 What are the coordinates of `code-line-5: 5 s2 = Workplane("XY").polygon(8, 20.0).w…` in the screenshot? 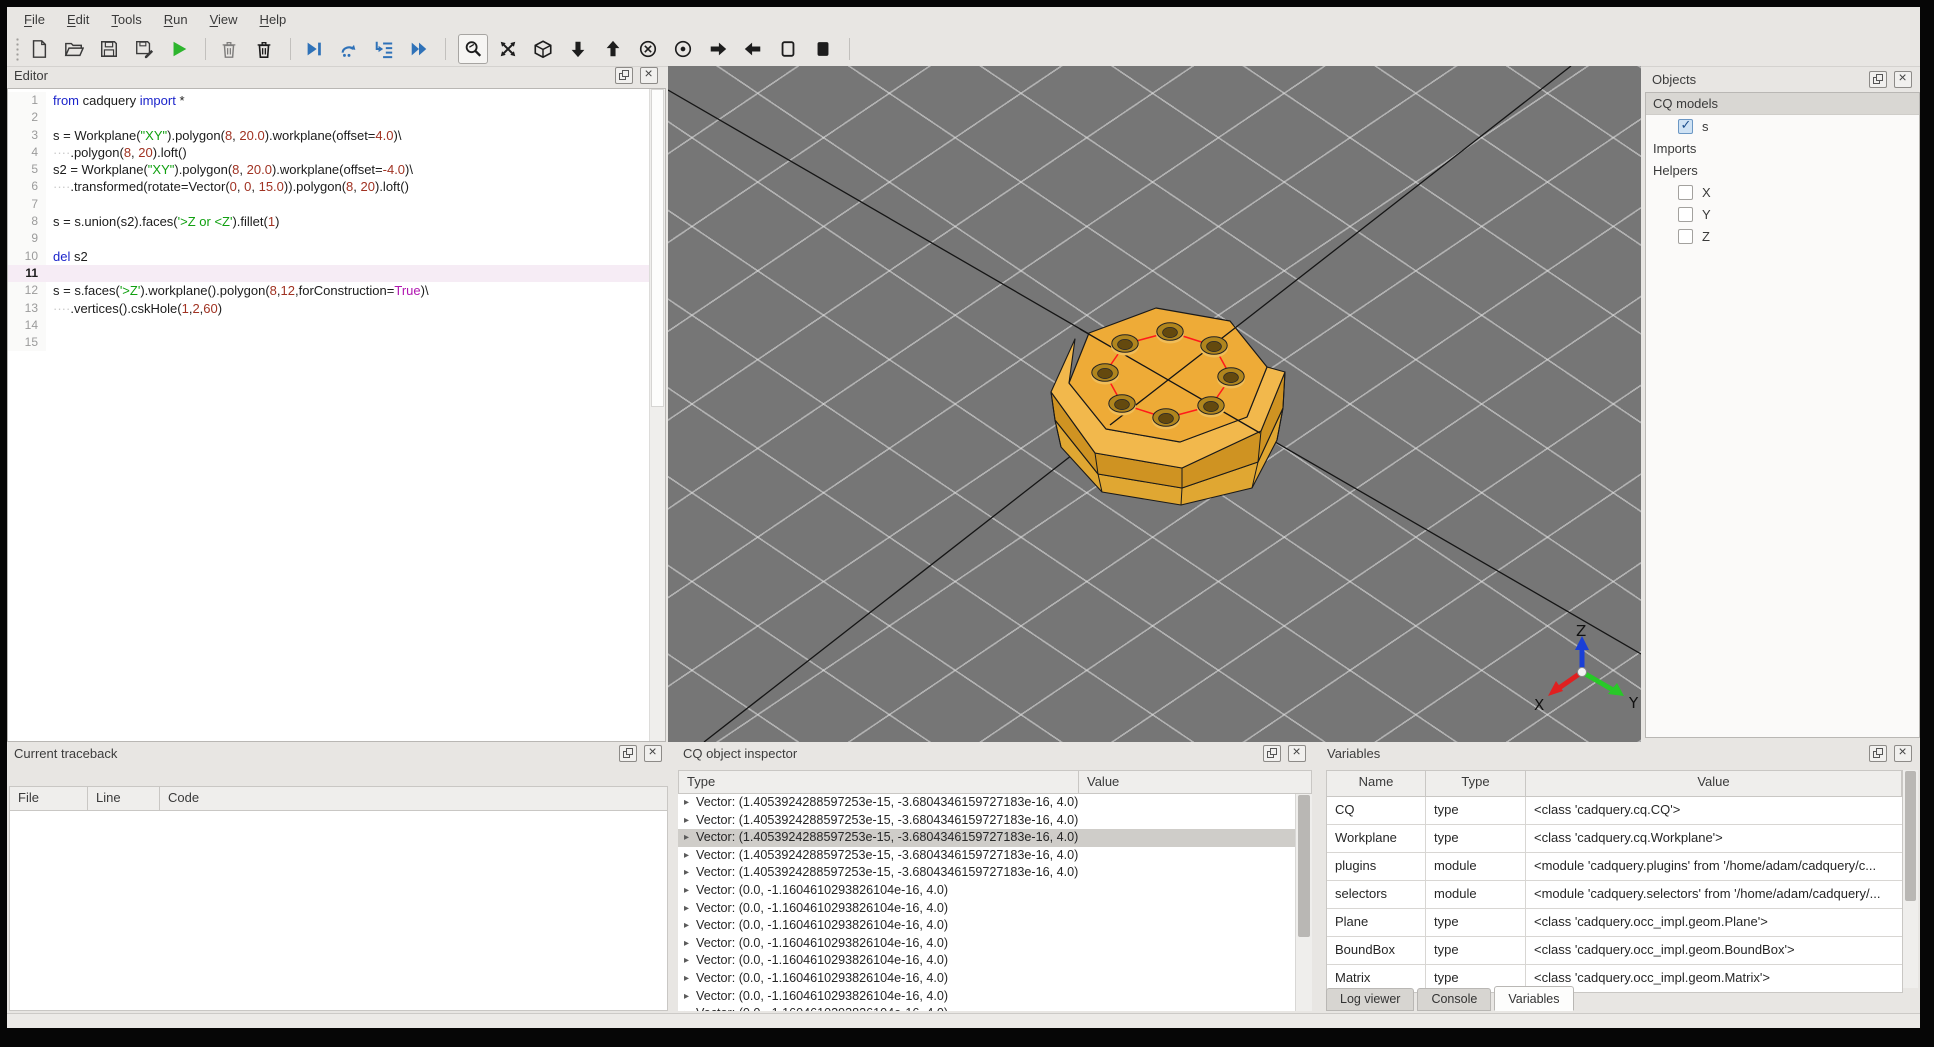 It's located at (336, 170).